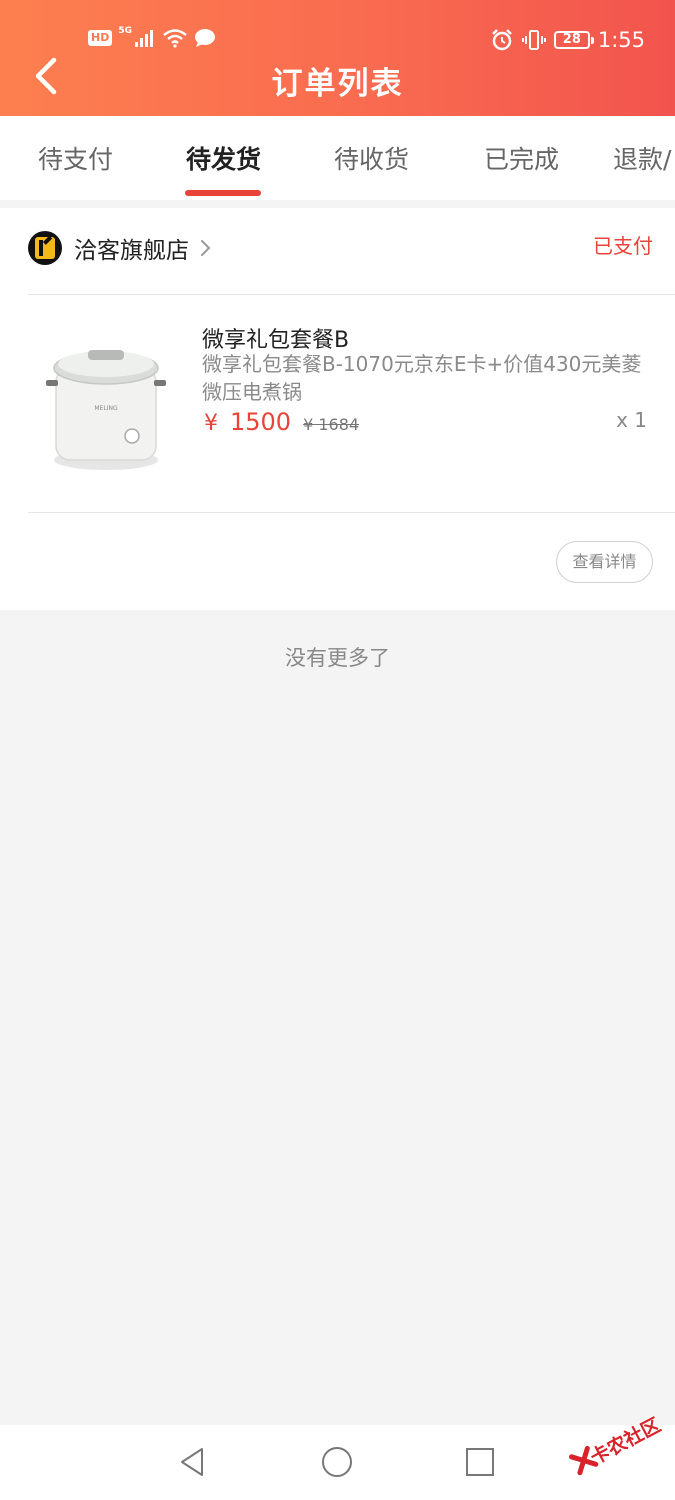  I want to click on tab-completed: 已完成, so click(521, 158).